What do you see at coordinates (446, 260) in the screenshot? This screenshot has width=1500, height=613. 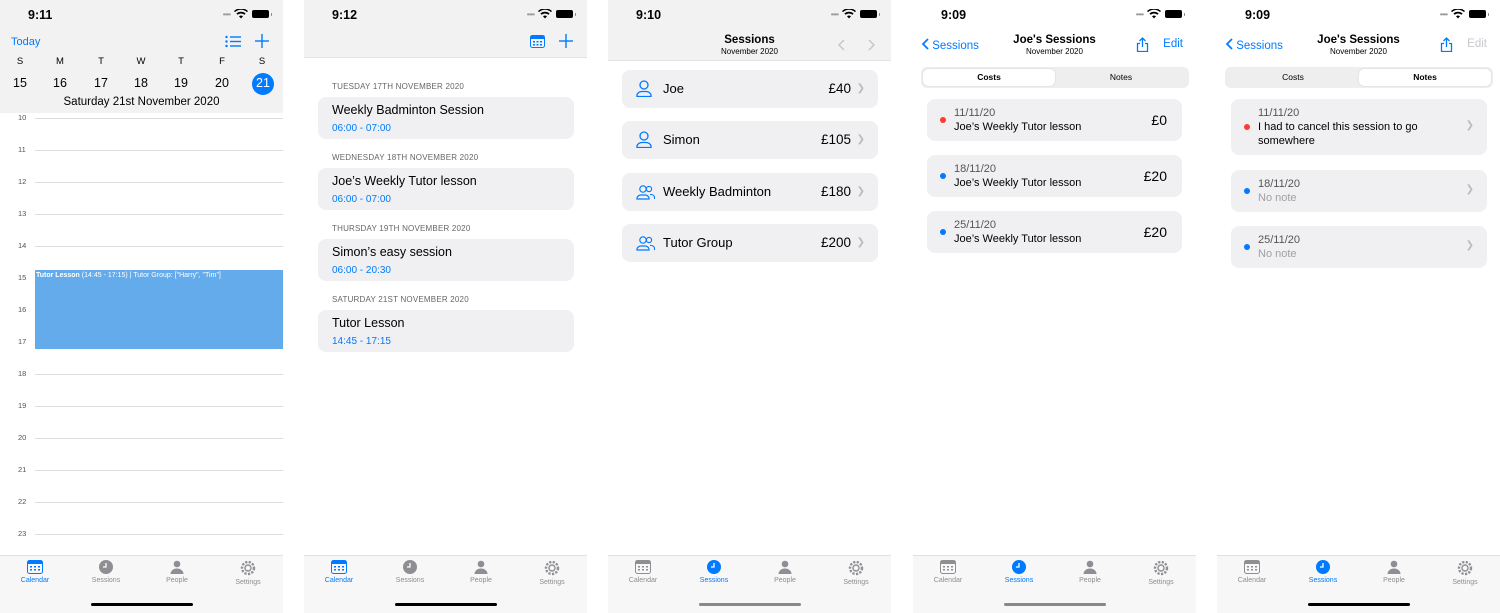 I see `session-row: Simon’s easy session 06:00 - 20:30` at bounding box center [446, 260].